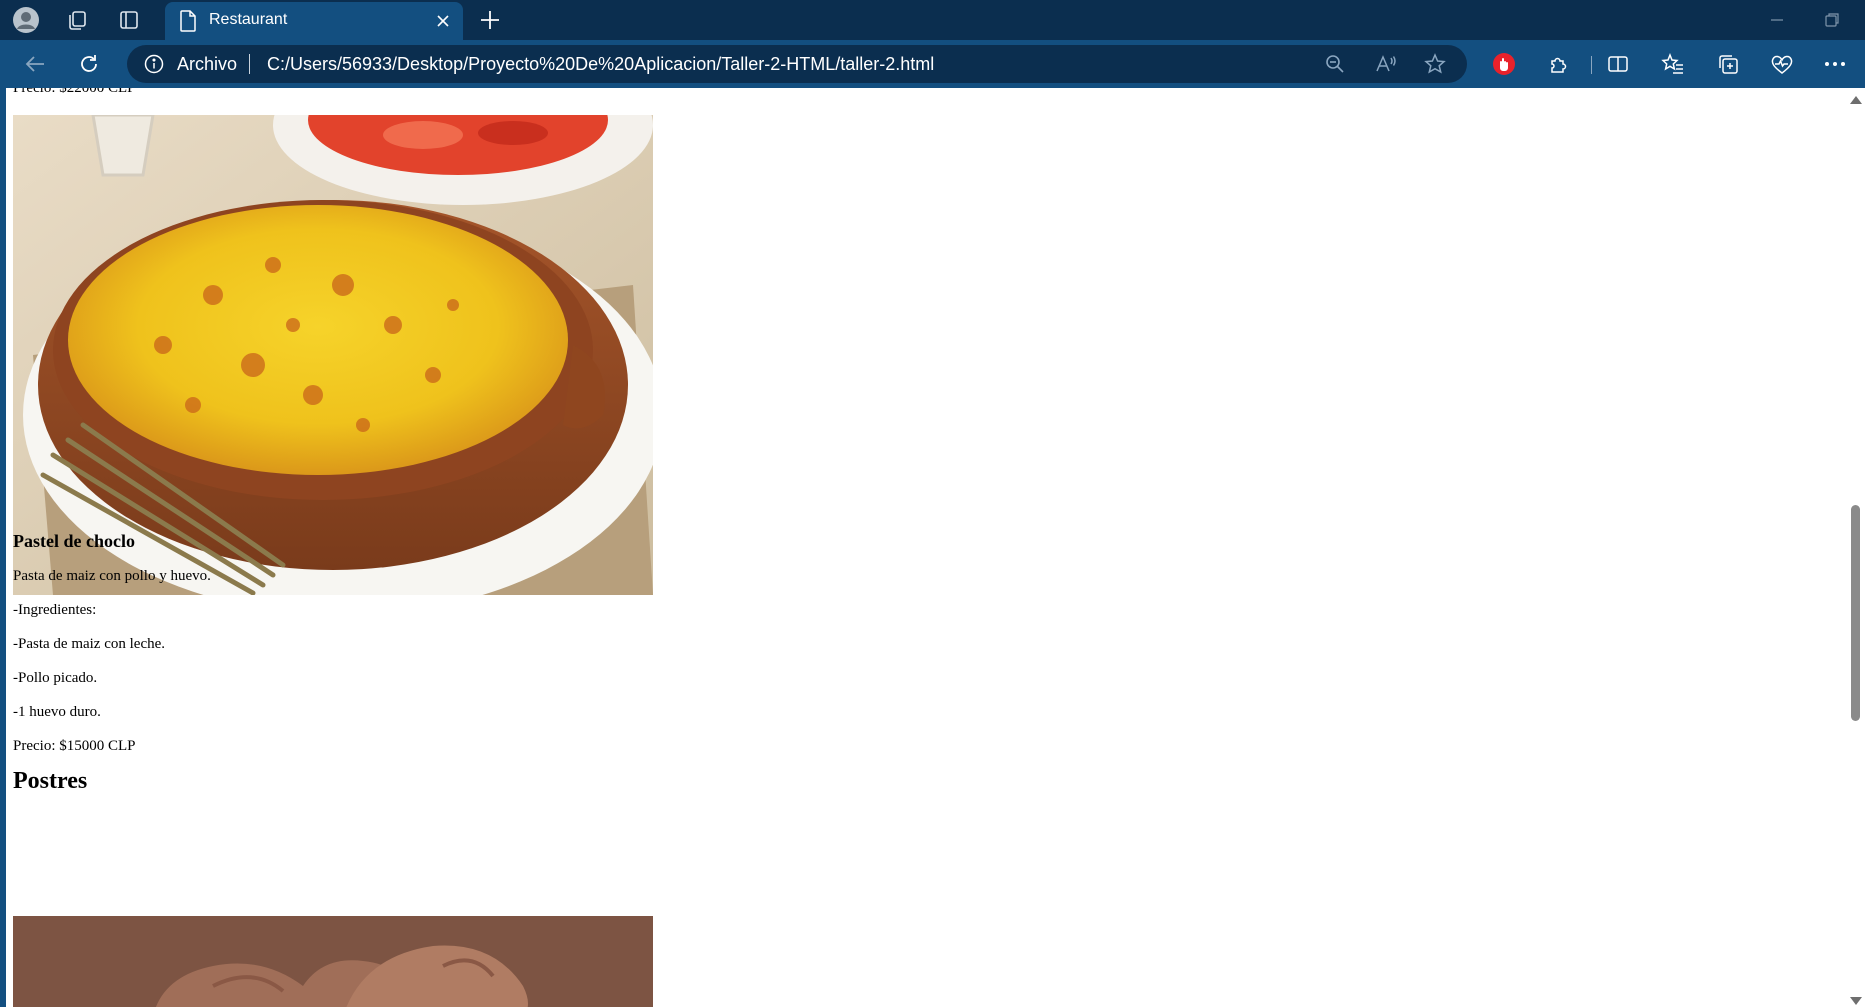  I want to click on workspaces-icon, so click(77, 20).